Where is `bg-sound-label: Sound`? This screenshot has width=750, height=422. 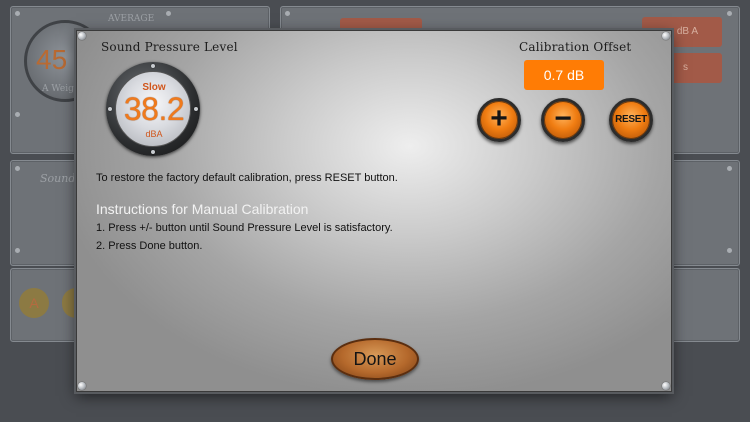 bg-sound-label: Sound is located at coordinates (58, 178).